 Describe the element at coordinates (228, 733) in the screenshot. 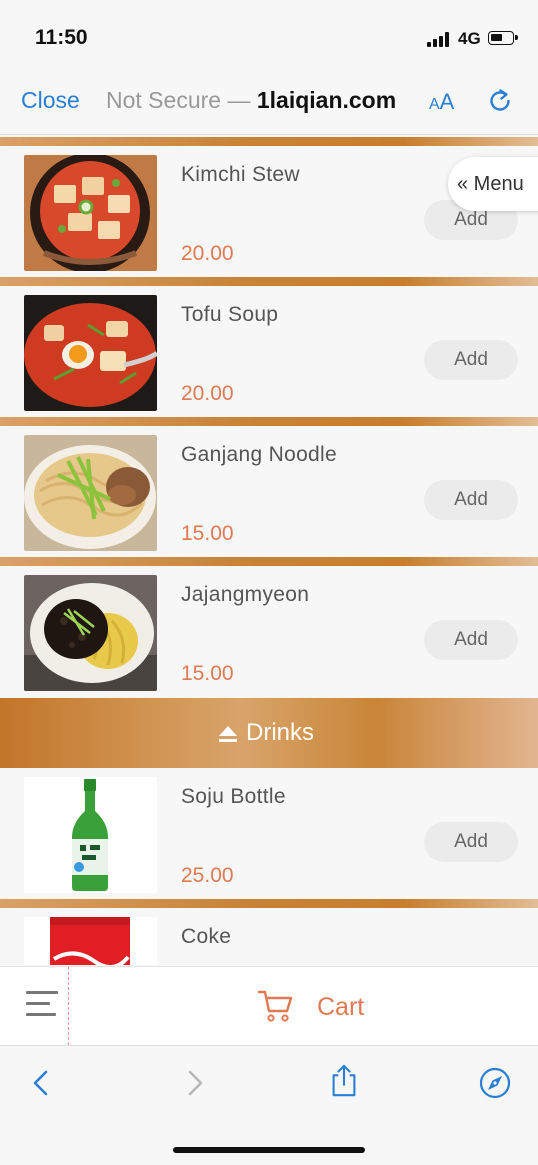

I see `eject-icon` at that location.